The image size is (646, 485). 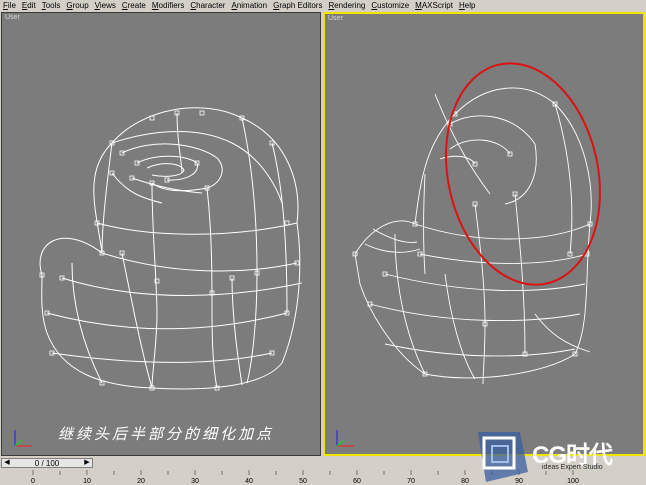 I want to click on axis-gizmo-right, so click(x=345, y=438).